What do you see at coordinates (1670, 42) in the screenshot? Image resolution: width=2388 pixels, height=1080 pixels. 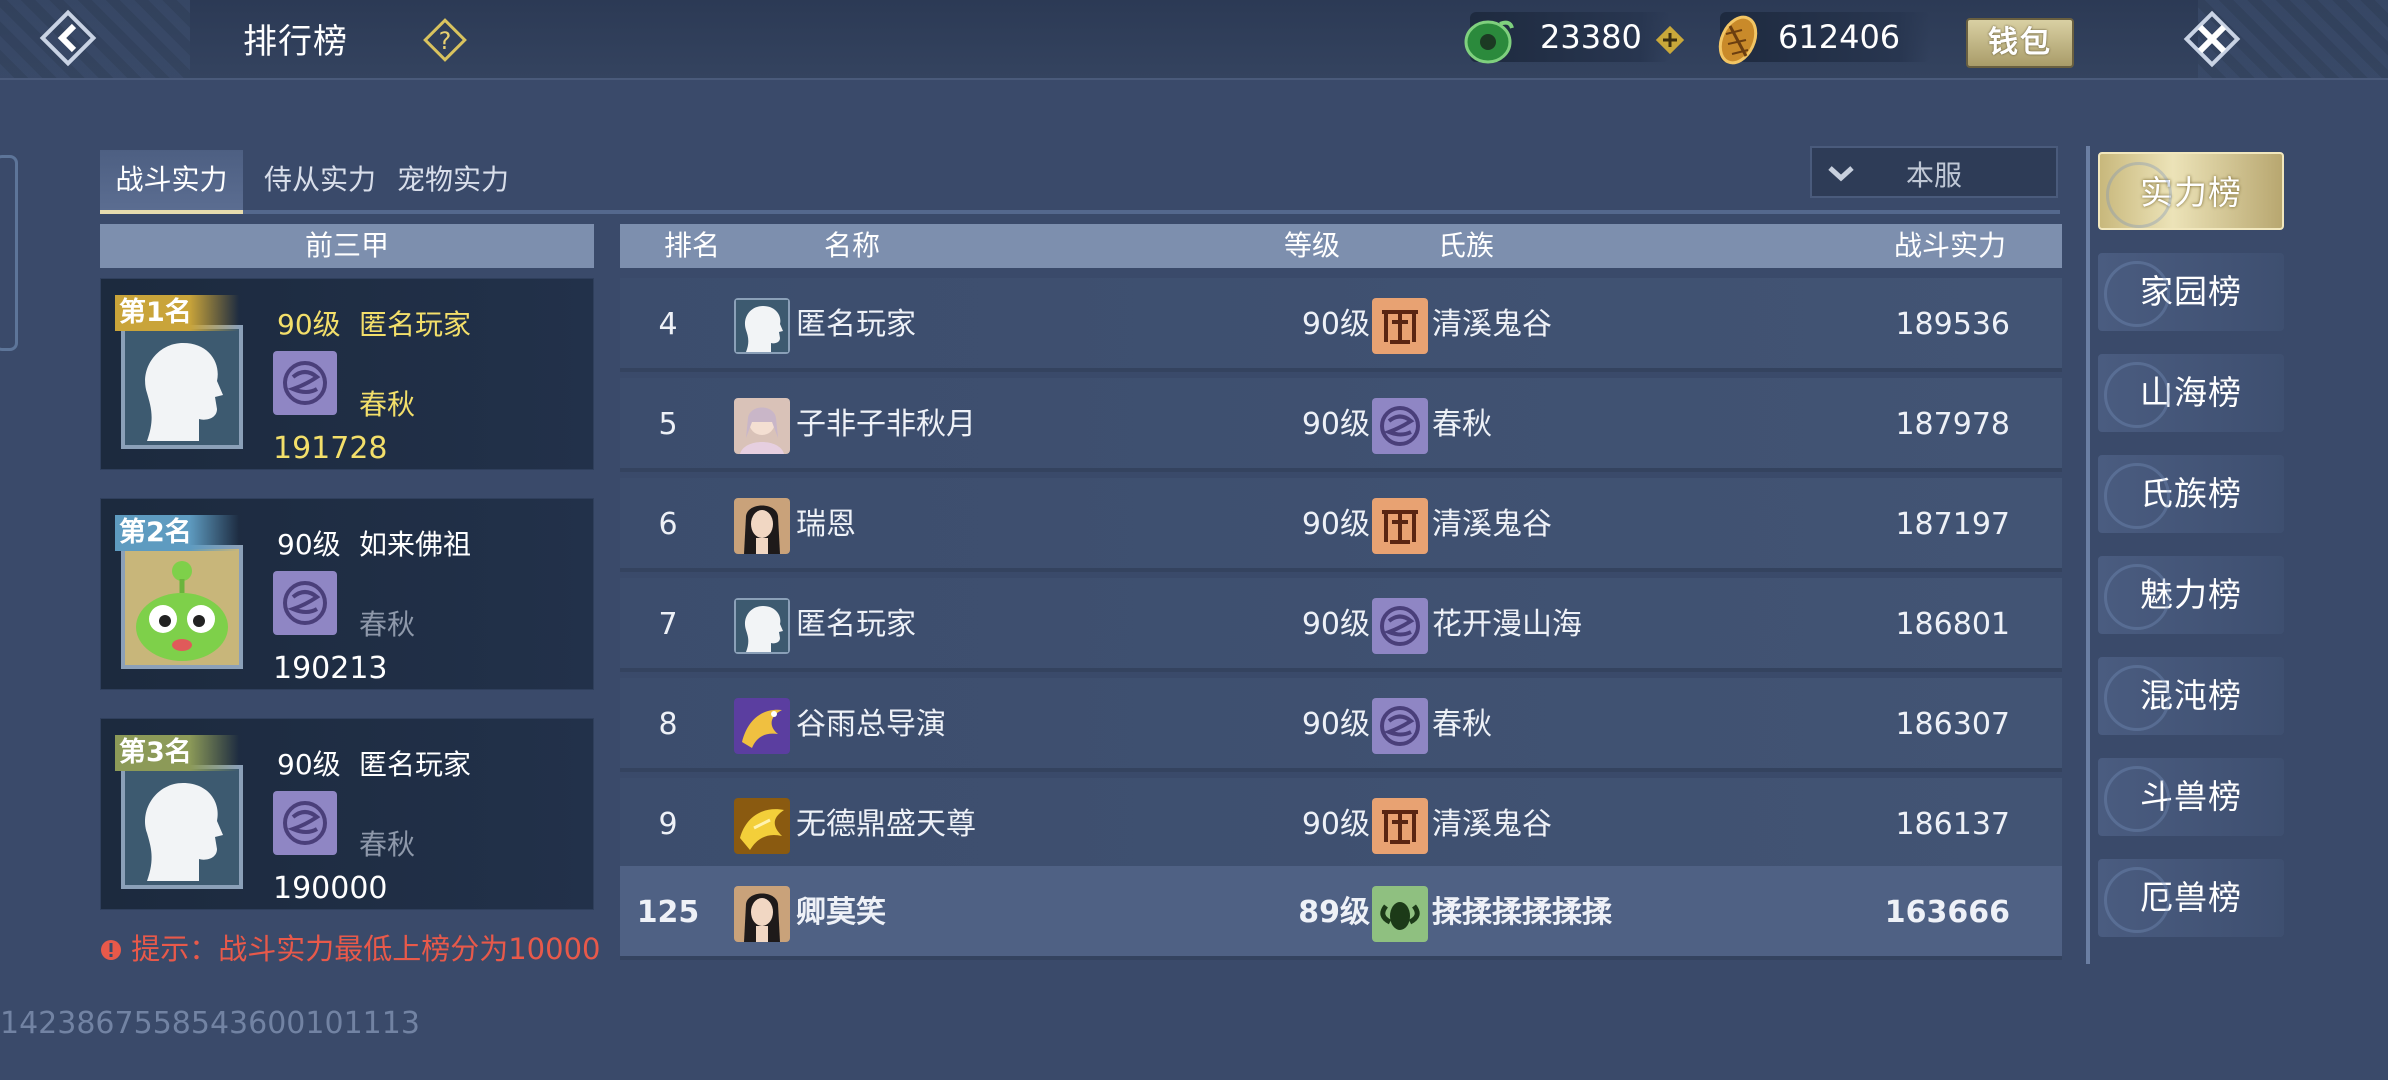 I see `add-jade-button` at bounding box center [1670, 42].